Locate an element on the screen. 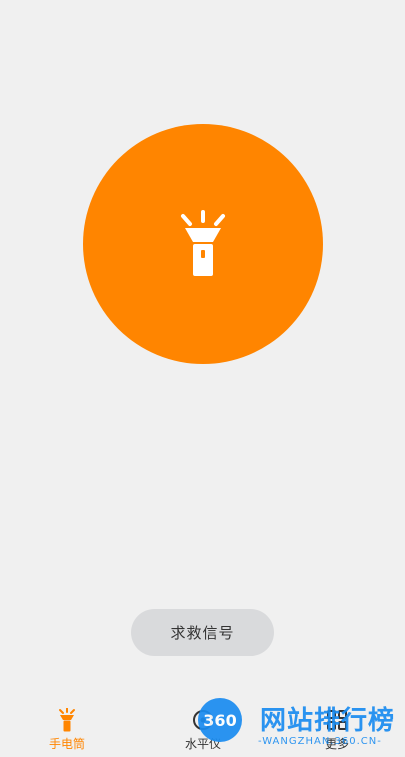  level-icon is located at coordinates (203, 720).